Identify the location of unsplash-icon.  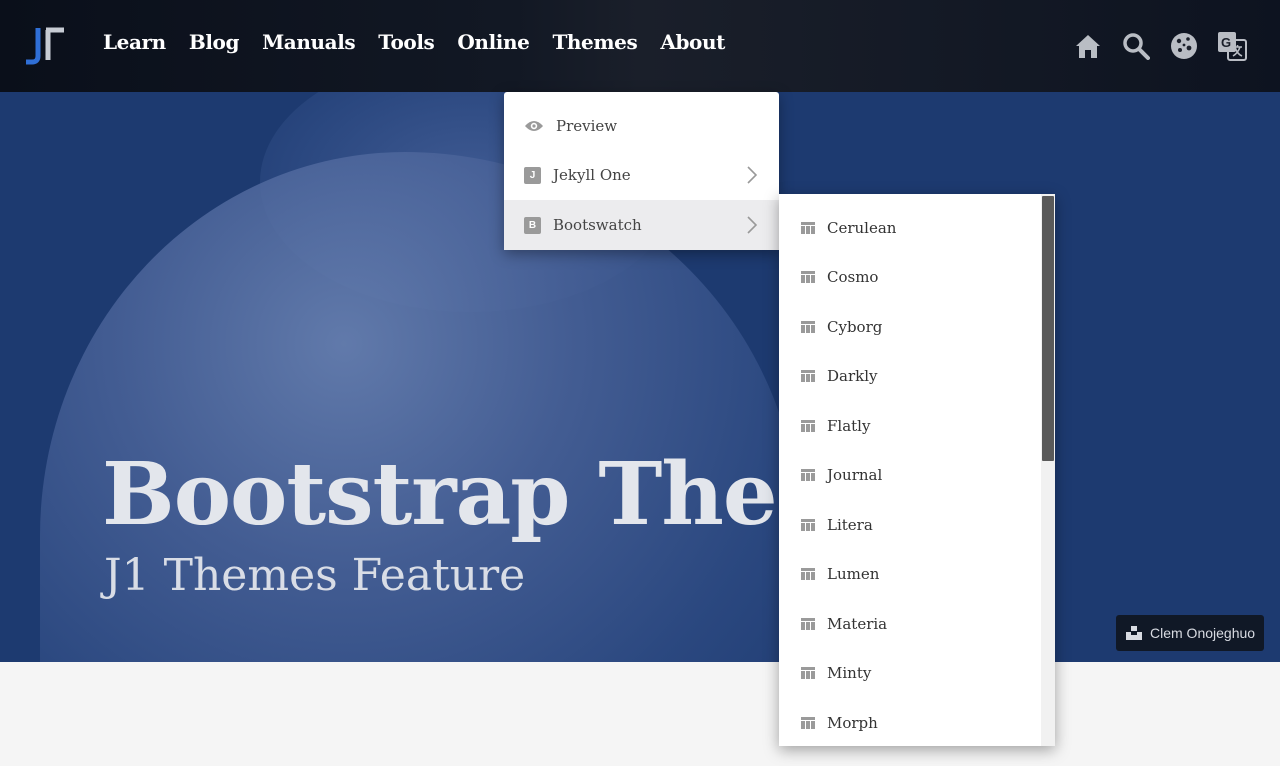
(1134, 633).